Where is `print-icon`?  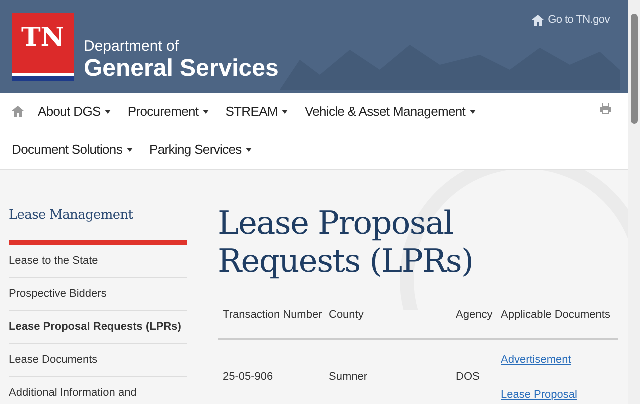
print-icon is located at coordinates (606, 108).